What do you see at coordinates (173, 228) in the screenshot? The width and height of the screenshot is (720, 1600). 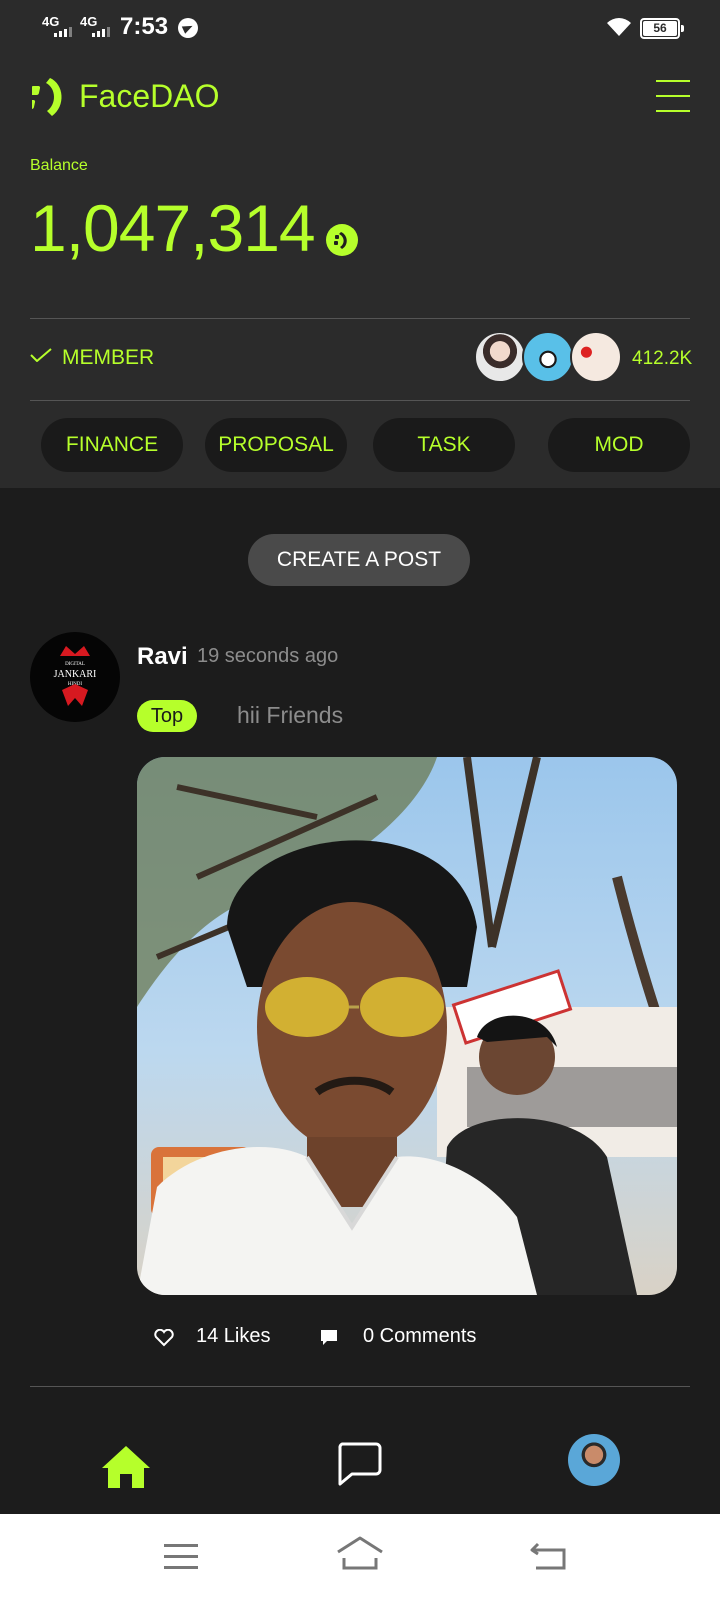 I see `balance-value: 1,047,314` at bounding box center [173, 228].